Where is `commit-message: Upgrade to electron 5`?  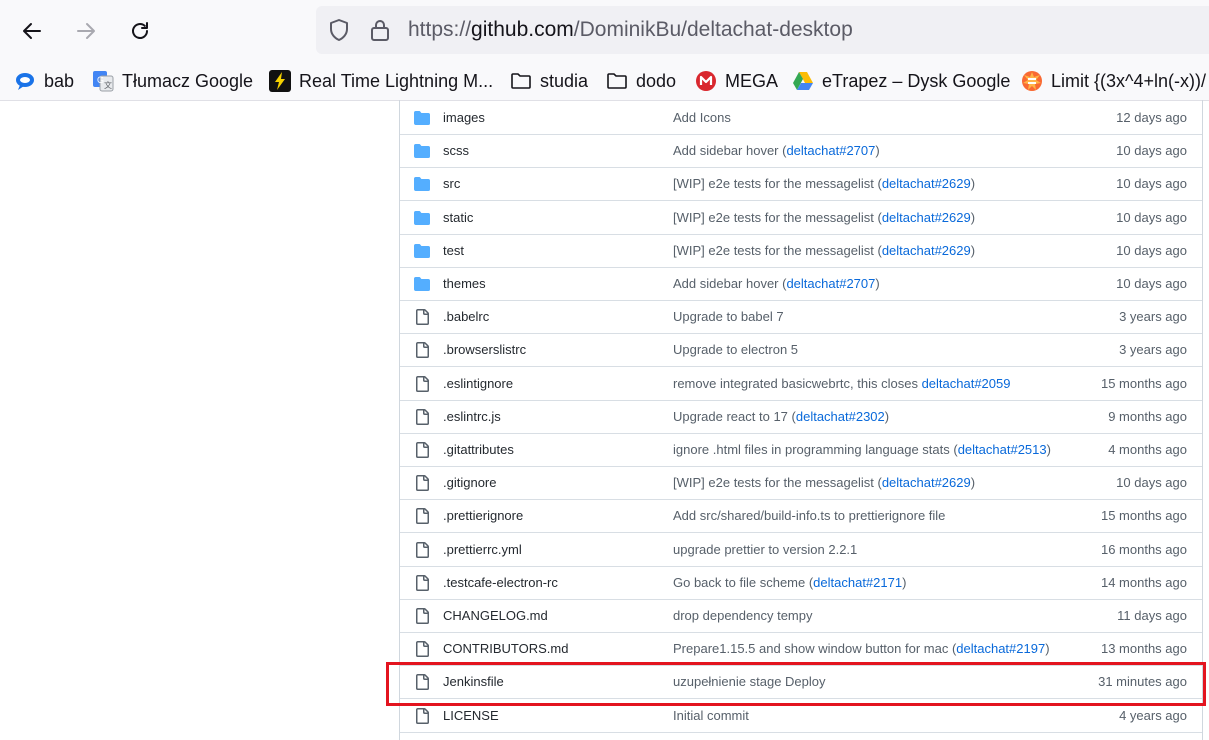 commit-message: Upgrade to electron 5 is located at coordinates (735, 349).